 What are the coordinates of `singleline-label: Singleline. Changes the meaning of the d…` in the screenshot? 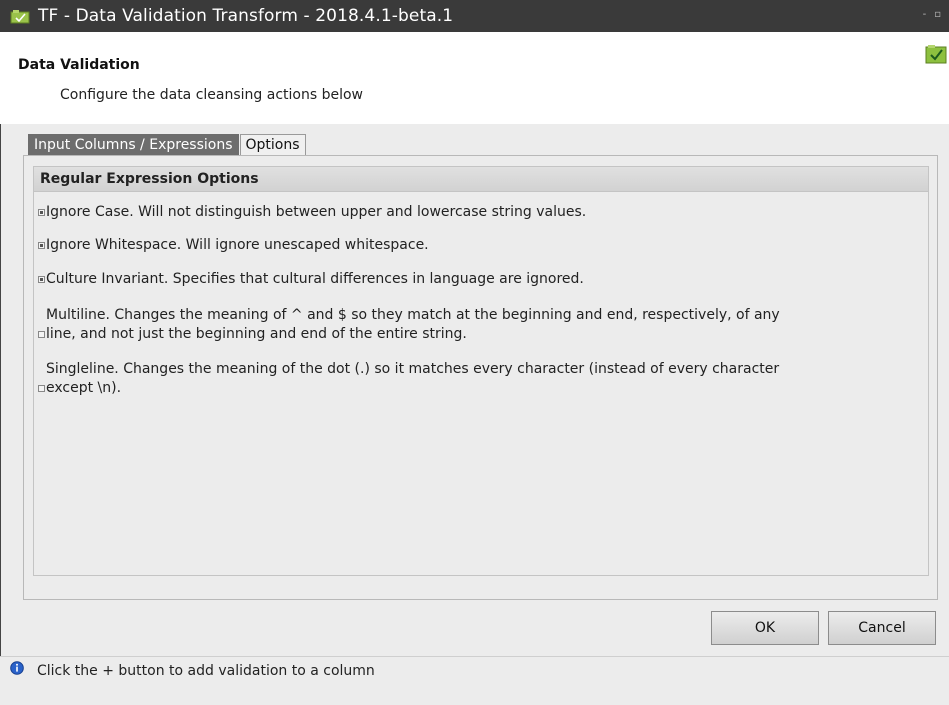 It's located at (413, 378).